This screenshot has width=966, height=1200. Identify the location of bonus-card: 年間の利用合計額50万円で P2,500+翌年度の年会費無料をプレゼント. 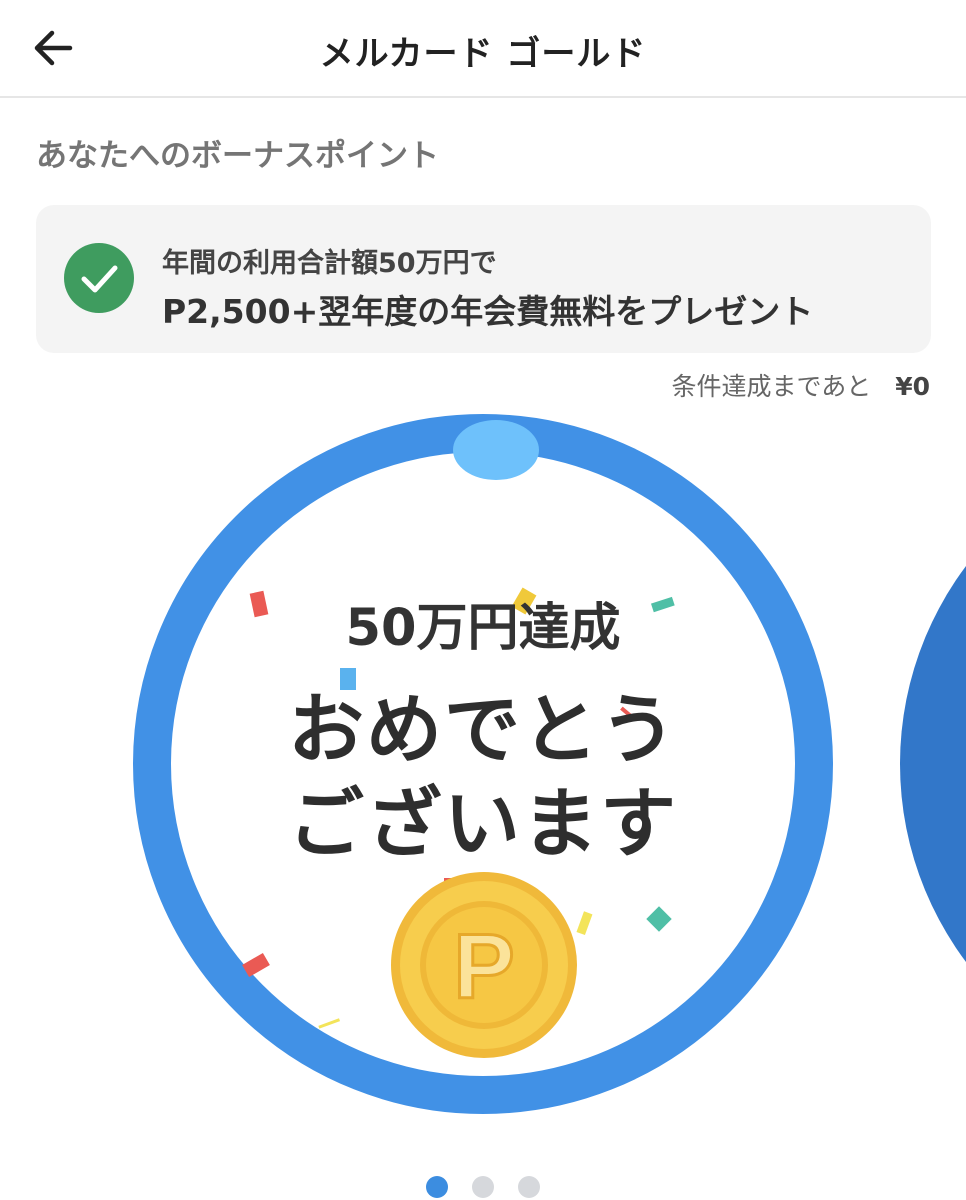
(483, 279).